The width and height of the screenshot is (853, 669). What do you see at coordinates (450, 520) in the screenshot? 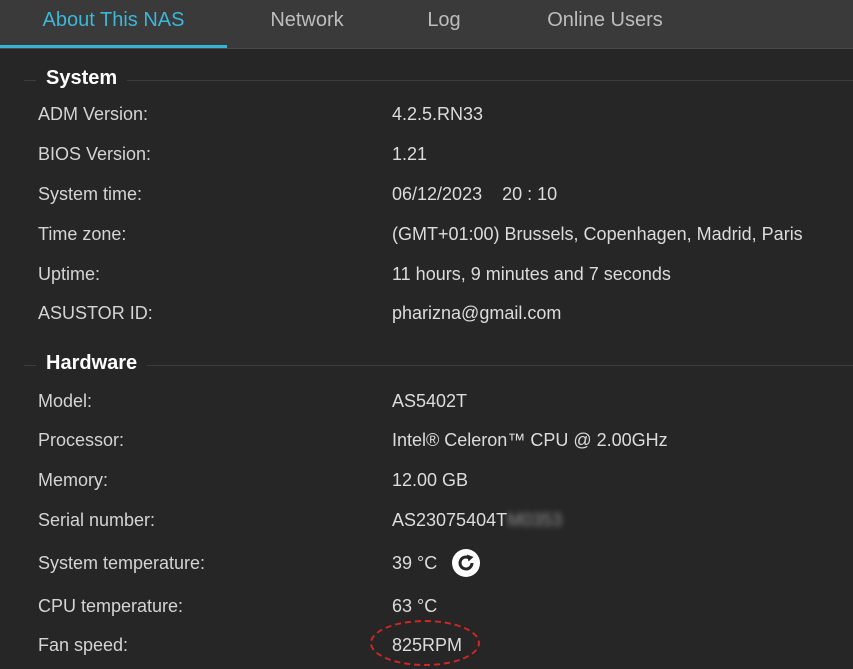
I see `serial-visible: AS23075404T` at bounding box center [450, 520].